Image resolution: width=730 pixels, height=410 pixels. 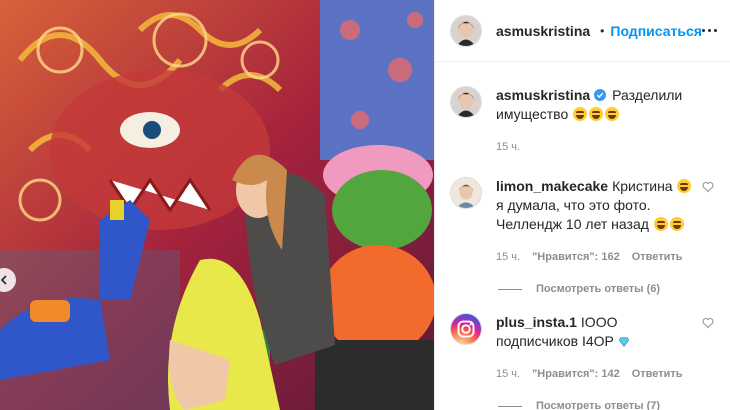 What do you see at coordinates (576, 374) in the screenshot?
I see `comment-likes: "Нравится": 142` at bounding box center [576, 374].